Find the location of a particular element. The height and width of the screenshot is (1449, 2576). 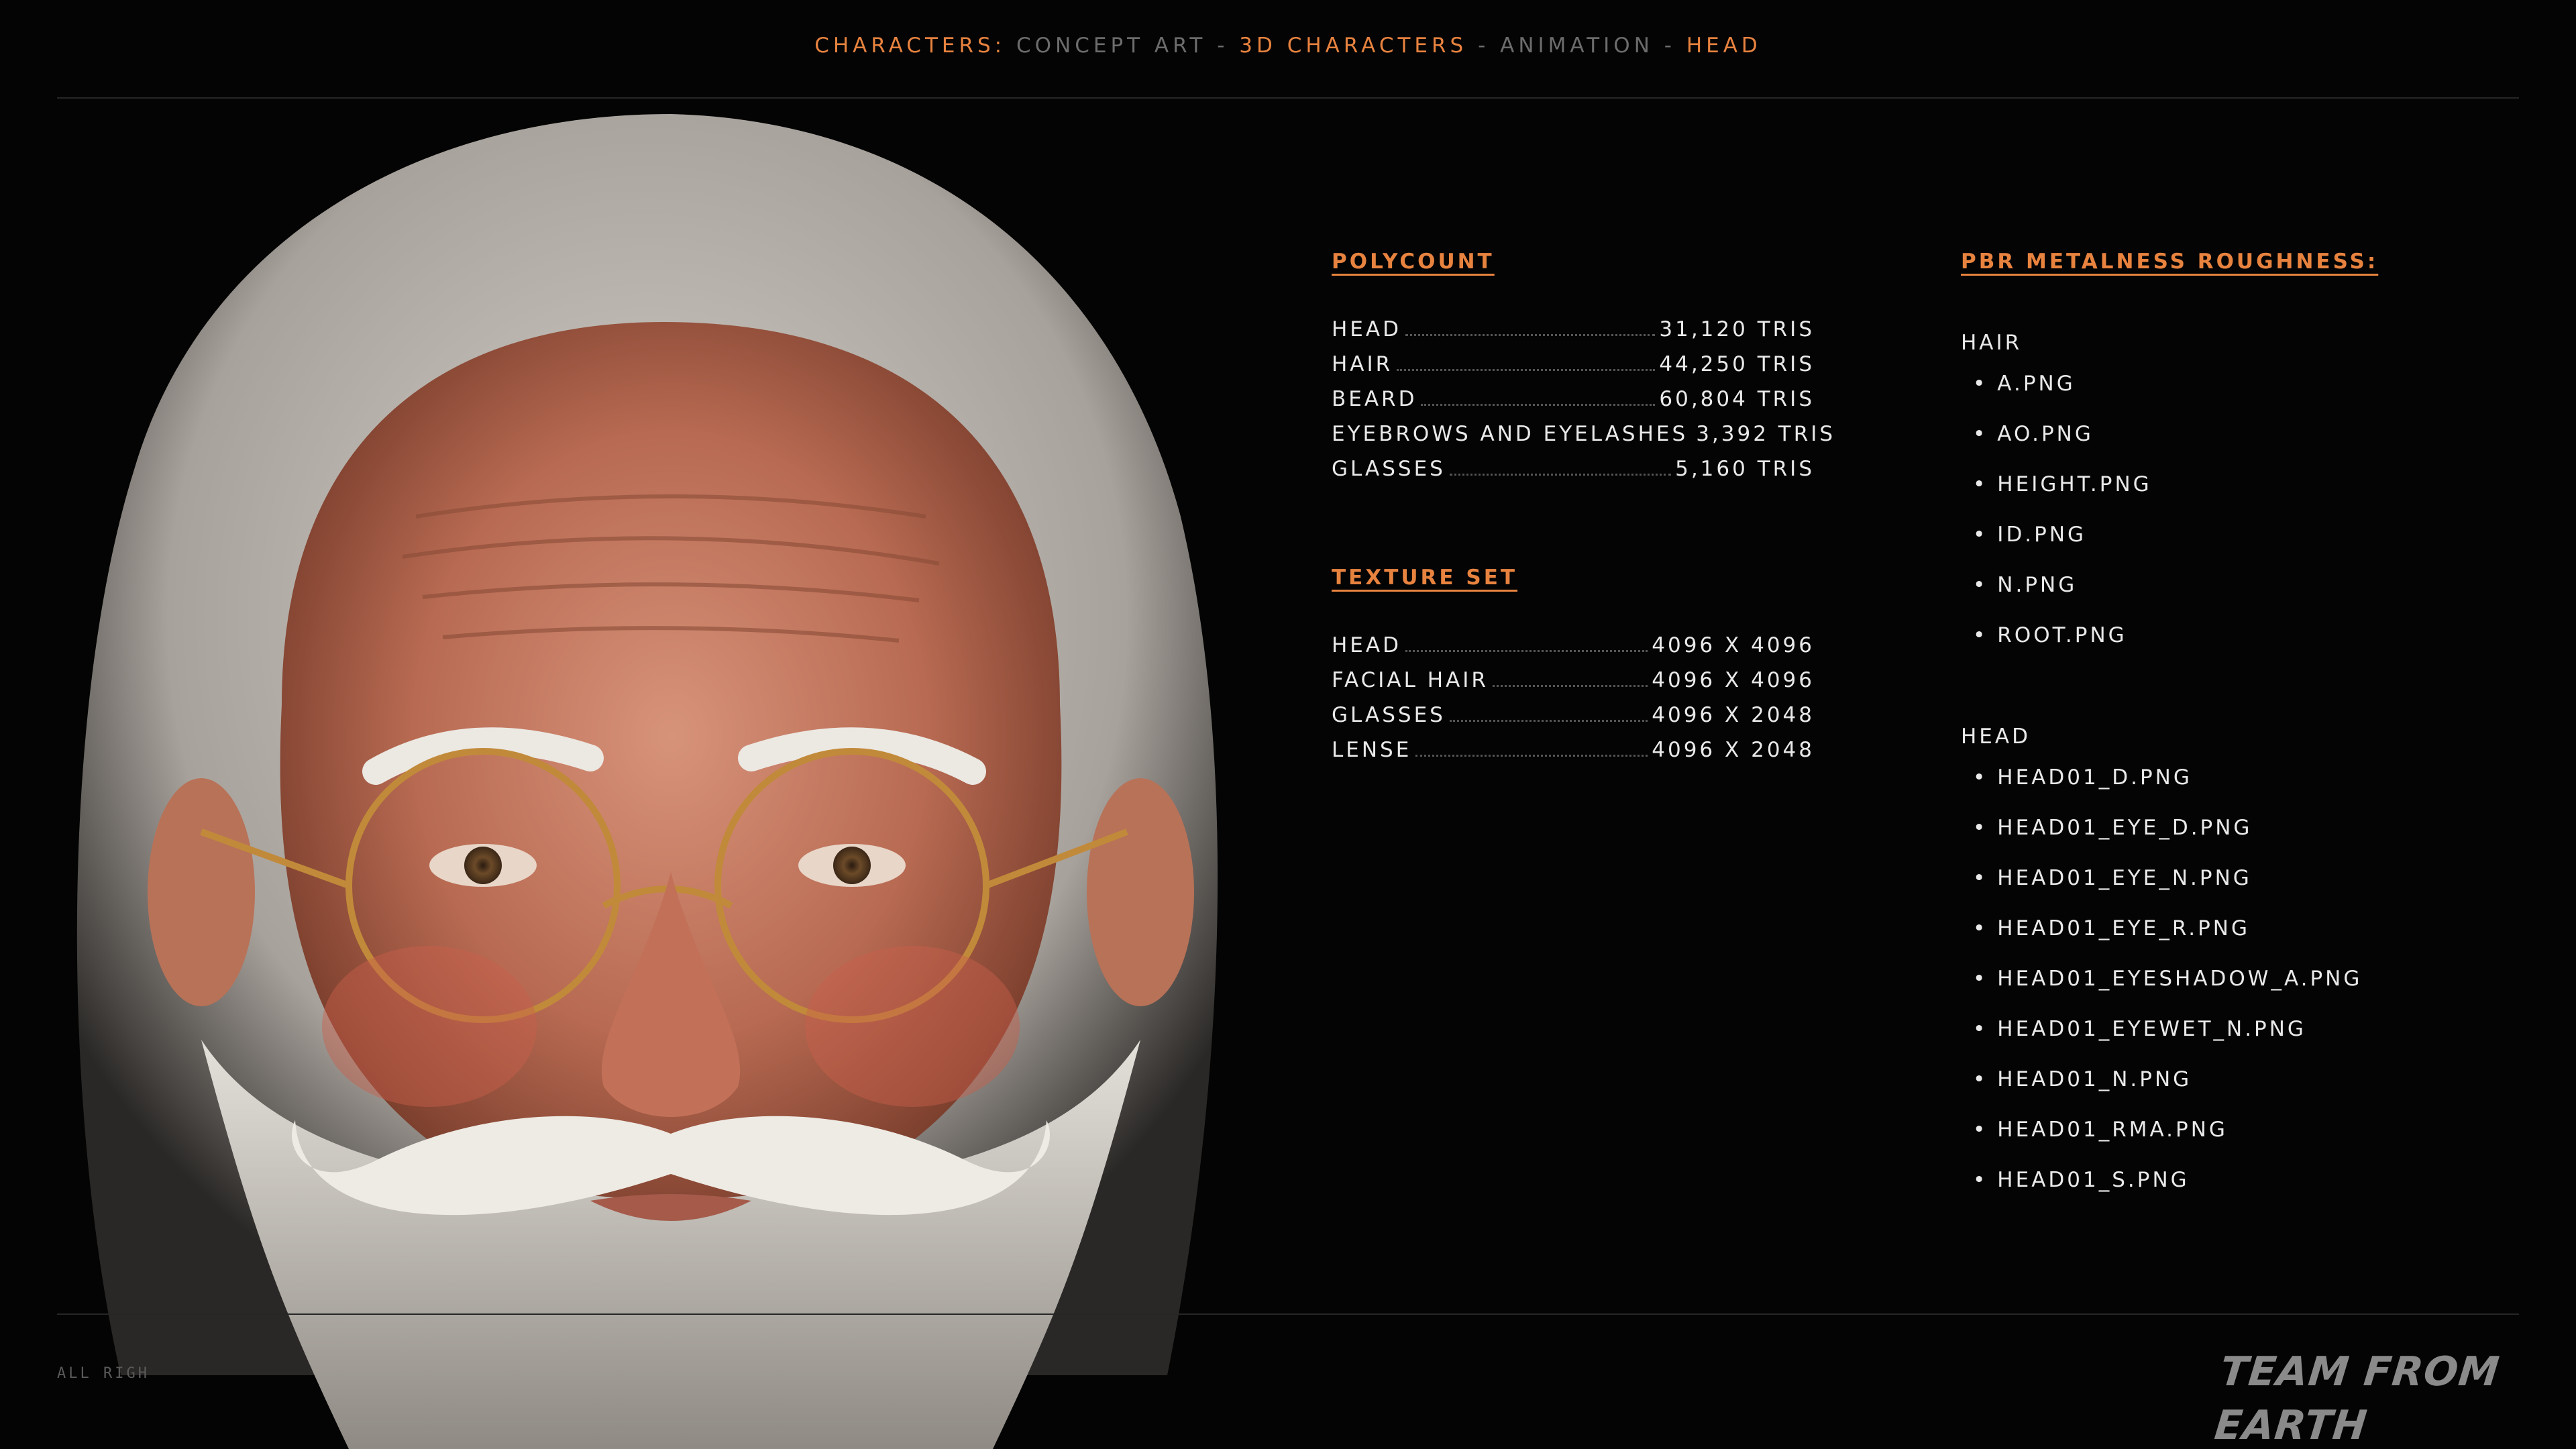

file-item: • HEAD01_EYESHADOW_A.PNG is located at coordinates (2169, 979).